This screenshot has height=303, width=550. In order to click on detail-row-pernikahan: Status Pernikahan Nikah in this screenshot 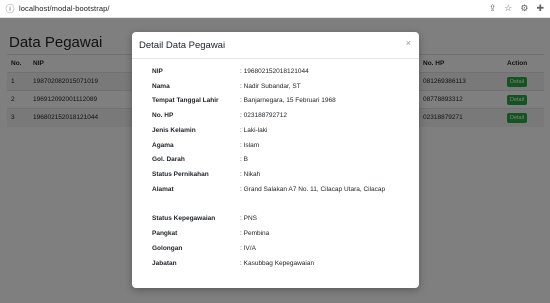, I will do `click(282, 176)`.